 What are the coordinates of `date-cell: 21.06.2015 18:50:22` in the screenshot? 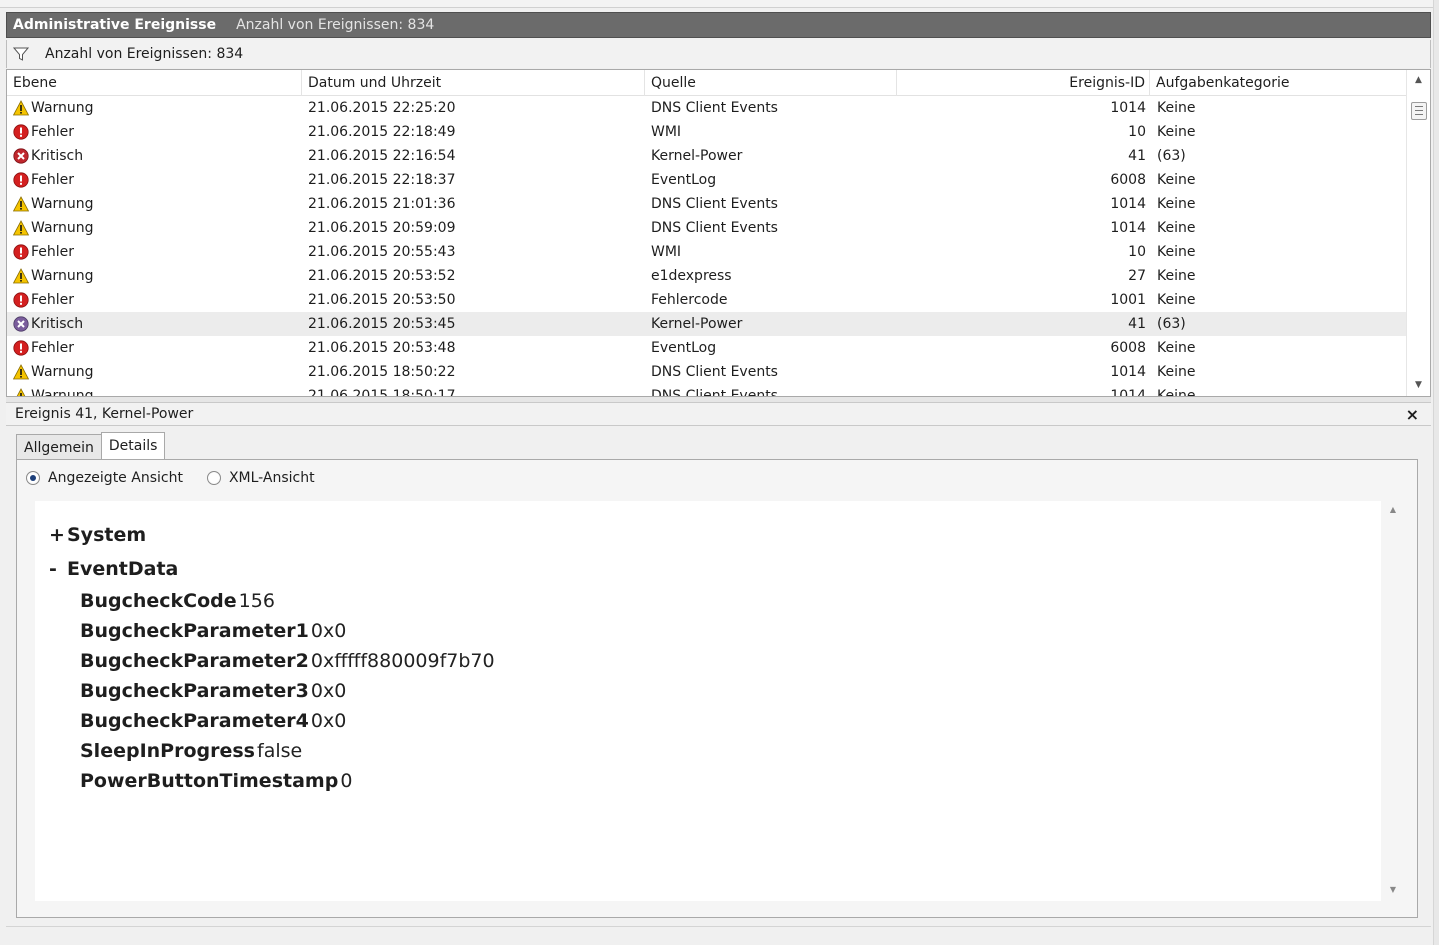 It's located at (382, 372).